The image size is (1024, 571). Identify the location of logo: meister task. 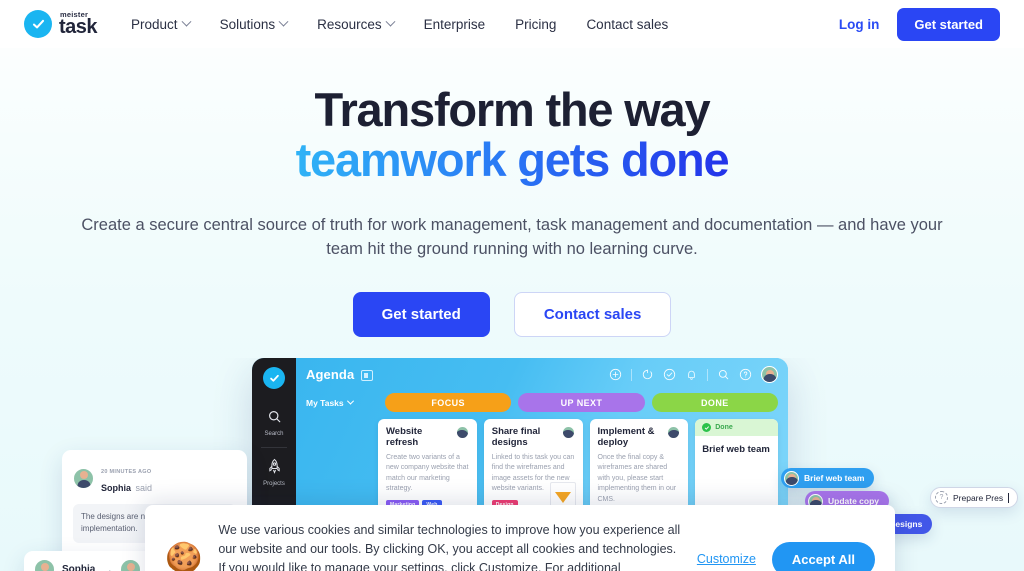
(61, 24).